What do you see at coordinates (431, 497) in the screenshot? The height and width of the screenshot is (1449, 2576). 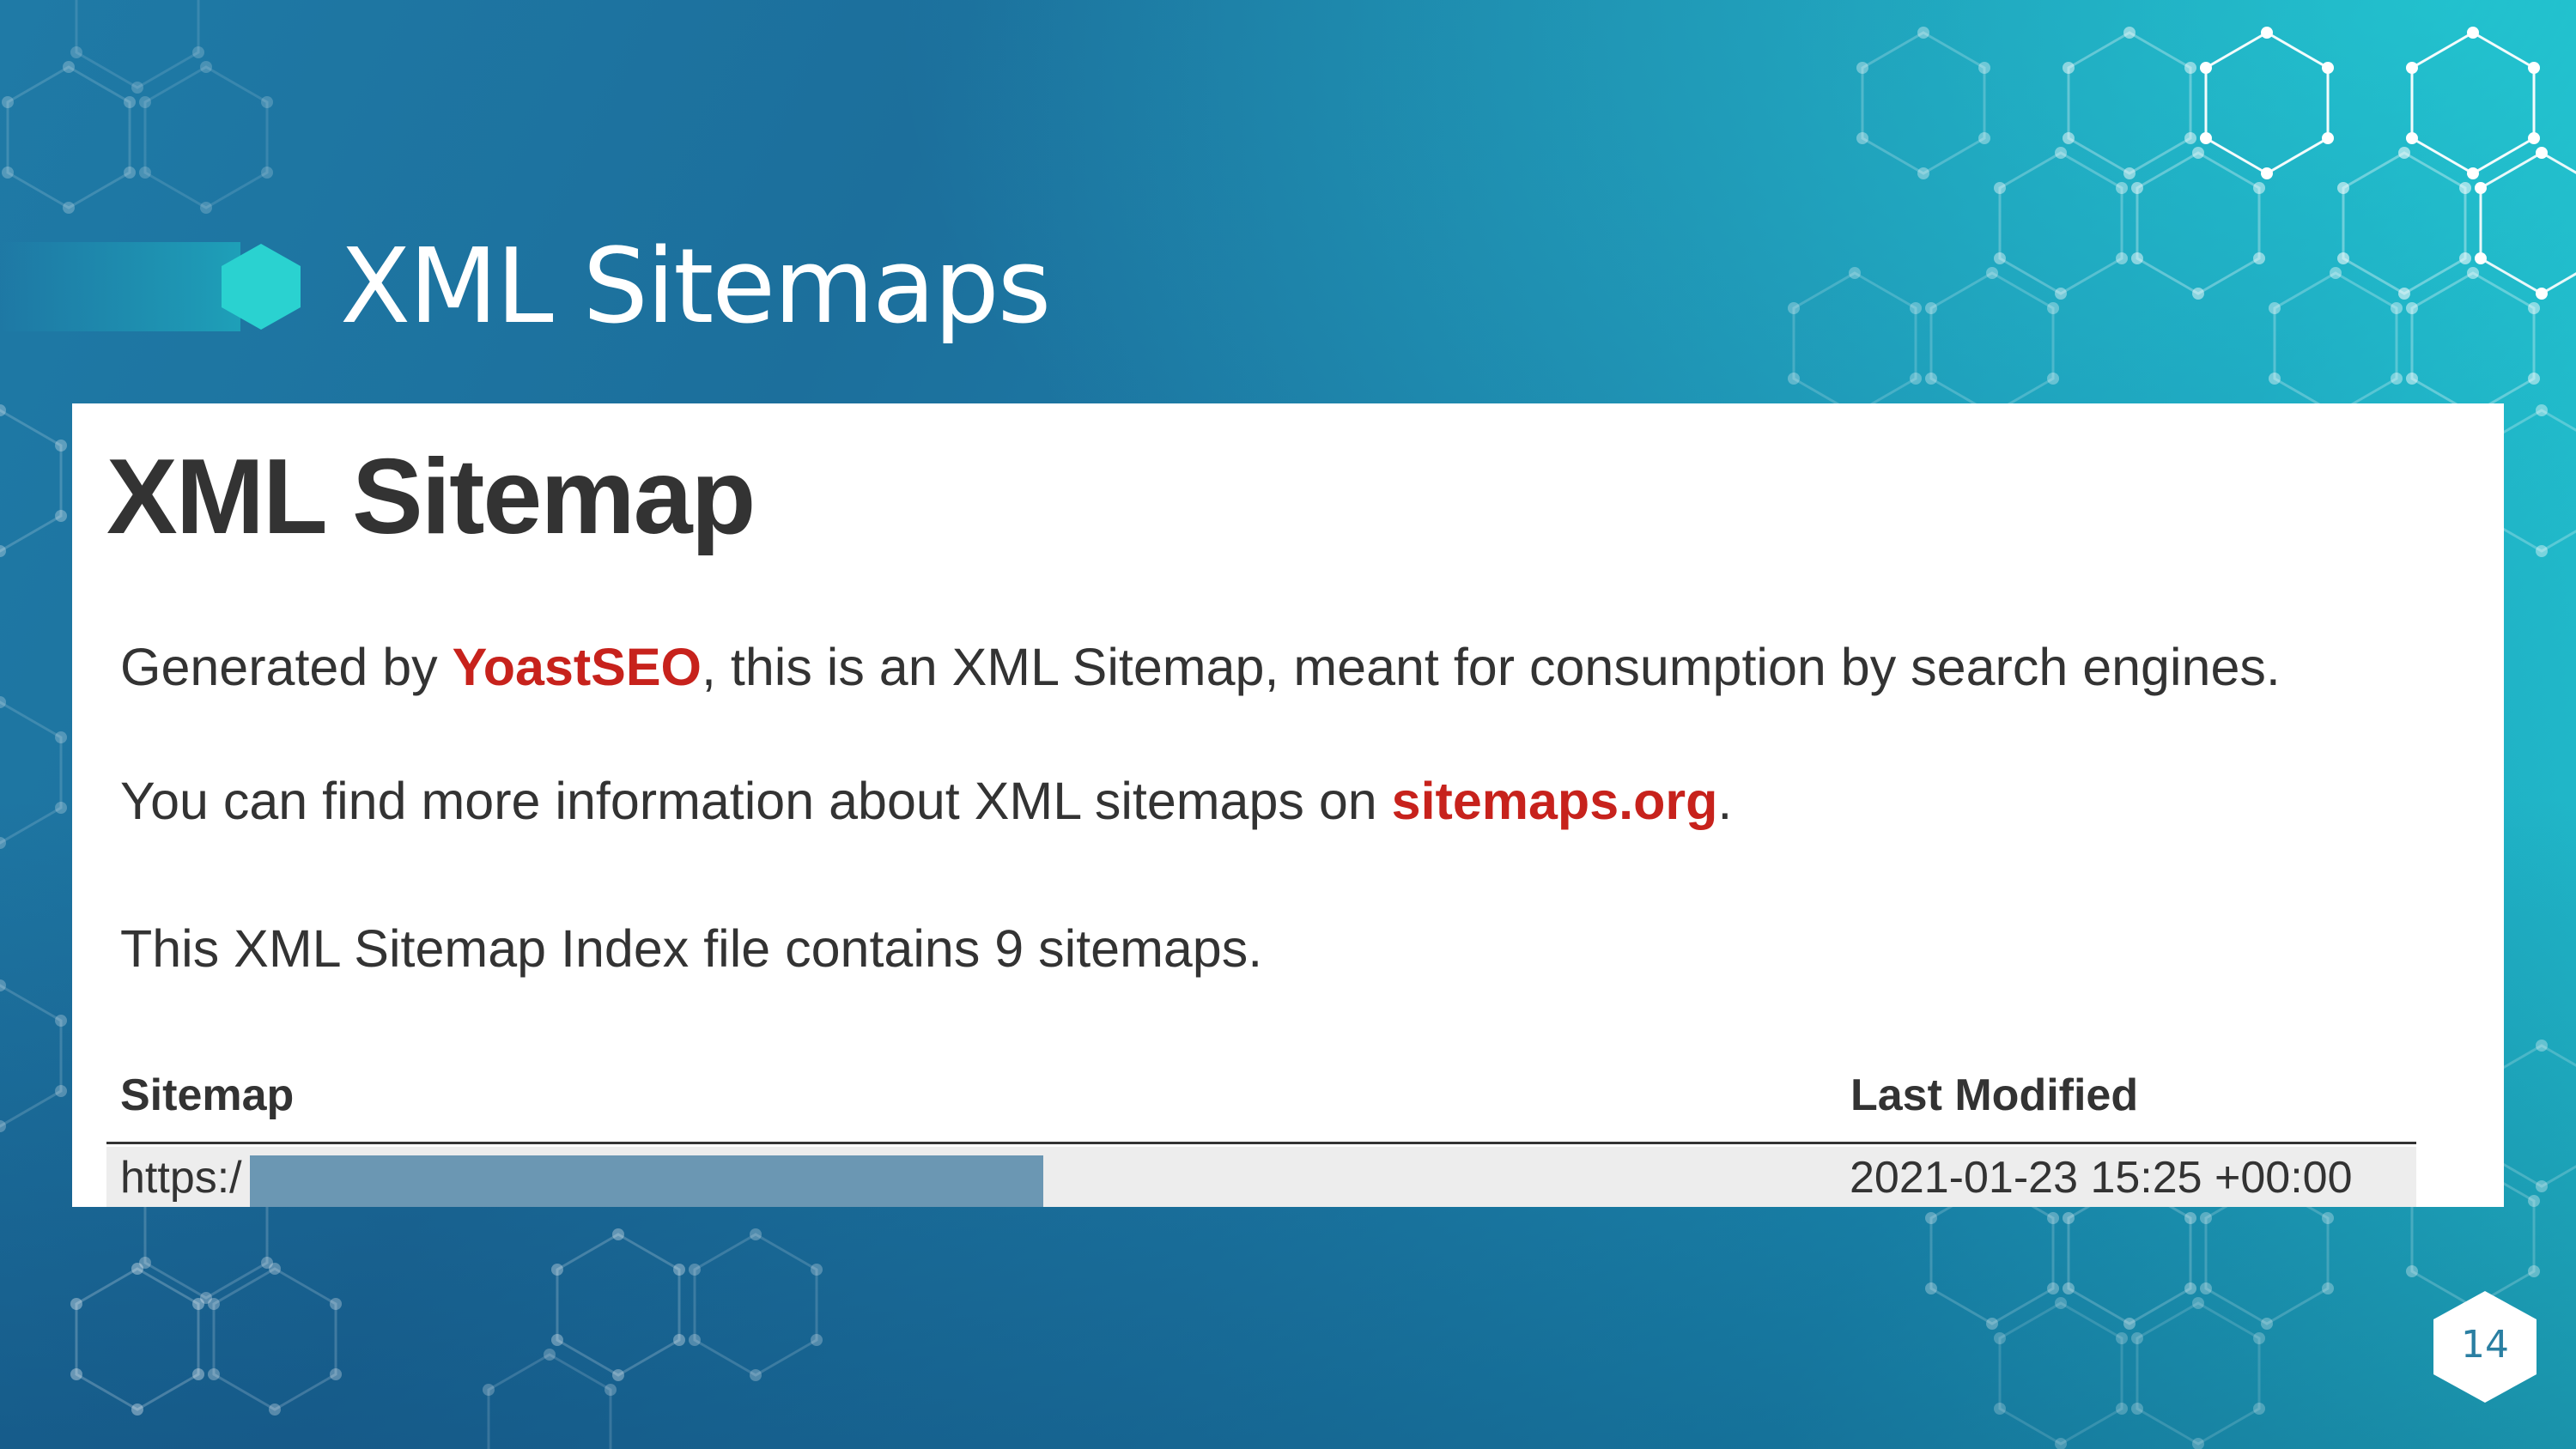 I see `sitemap-heading: XML Sitemap` at bounding box center [431, 497].